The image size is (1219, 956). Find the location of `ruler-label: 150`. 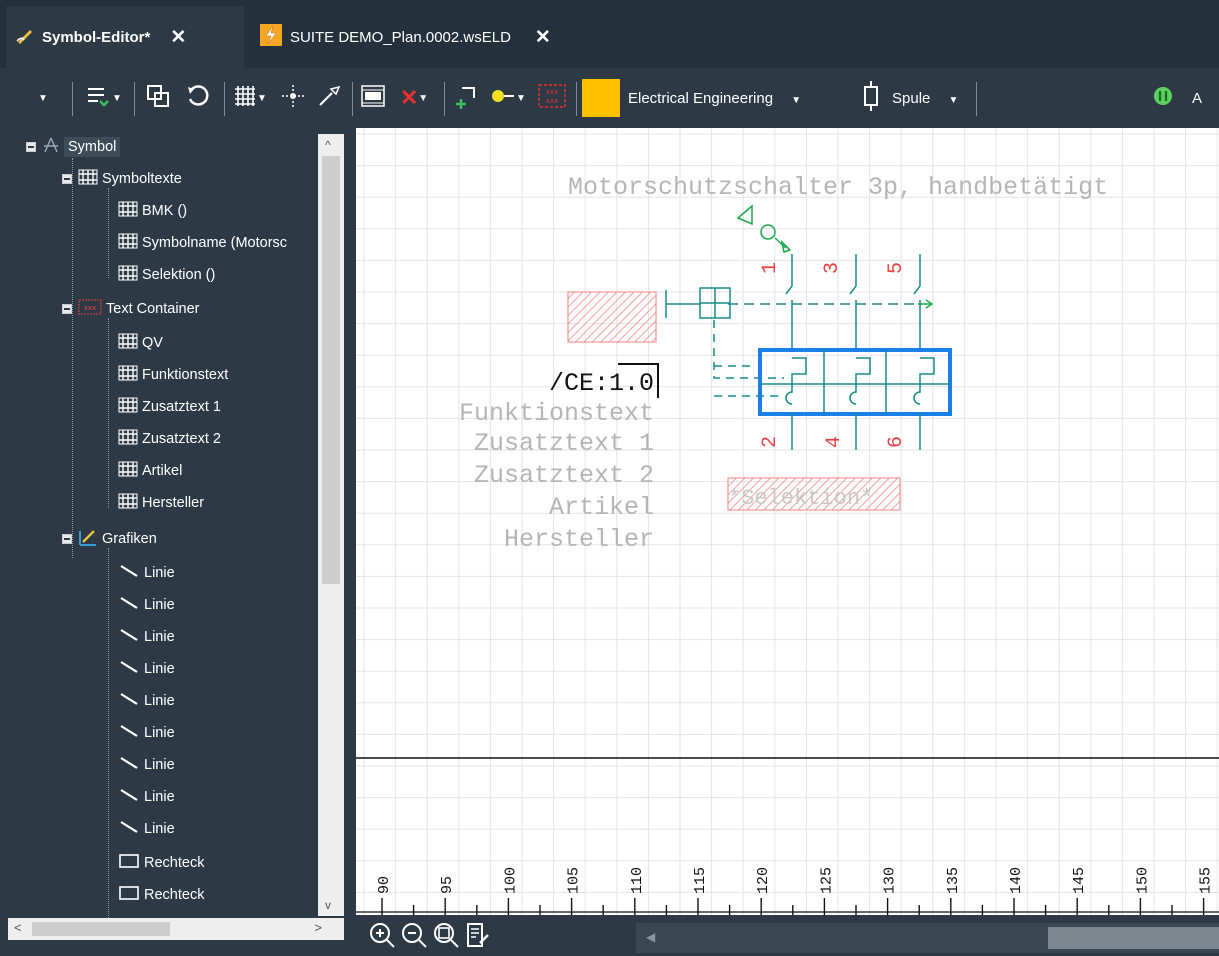

ruler-label: 150 is located at coordinates (1142, 880).